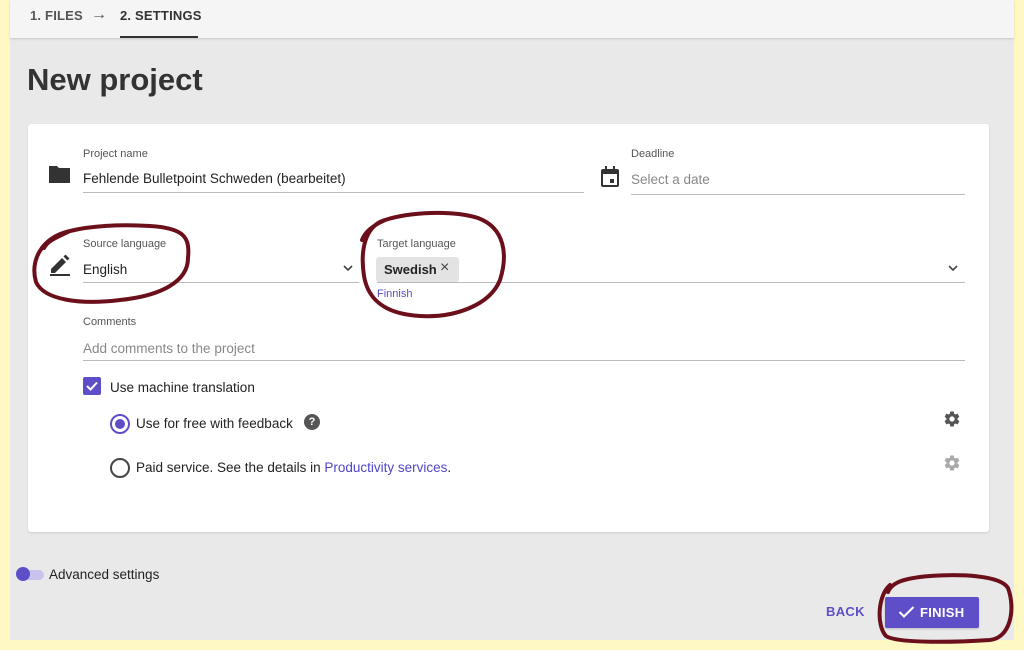 The height and width of the screenshot is (650, 1024). I want to click on language-suggestion-link: Finnish, so click(394, 294).